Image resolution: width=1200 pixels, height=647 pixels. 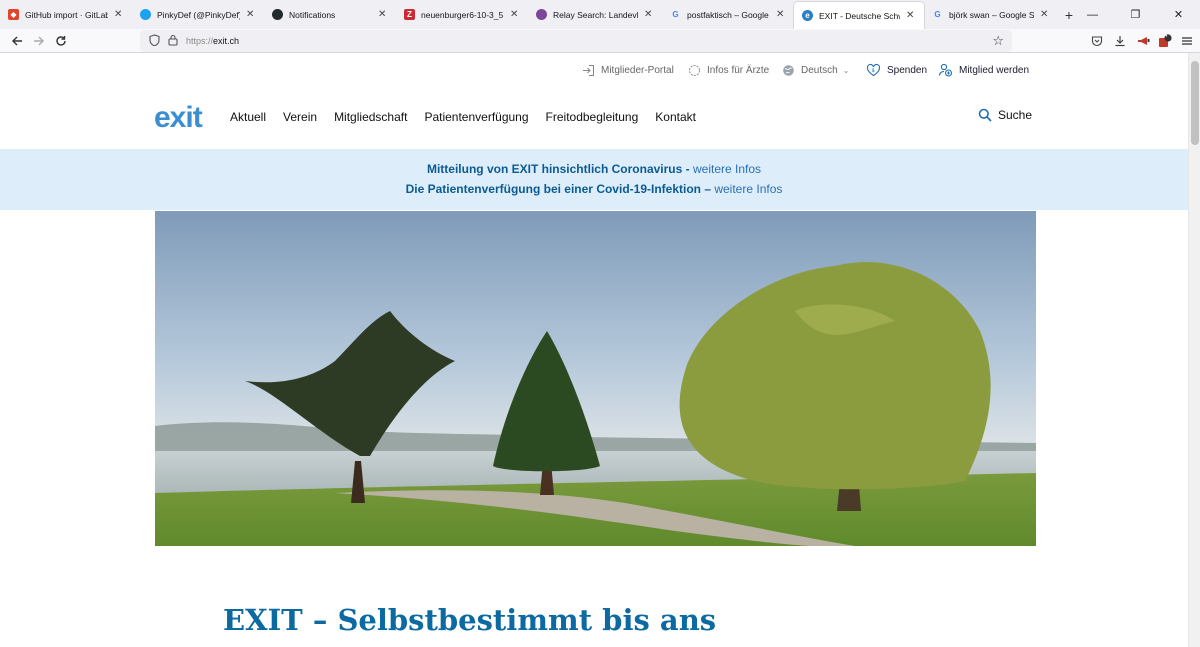 What do you see at coordinates (637, 70) in the screenshot?
I see `members-portal-label: Mitglieder-Portal` at bounding box center [637, 70].